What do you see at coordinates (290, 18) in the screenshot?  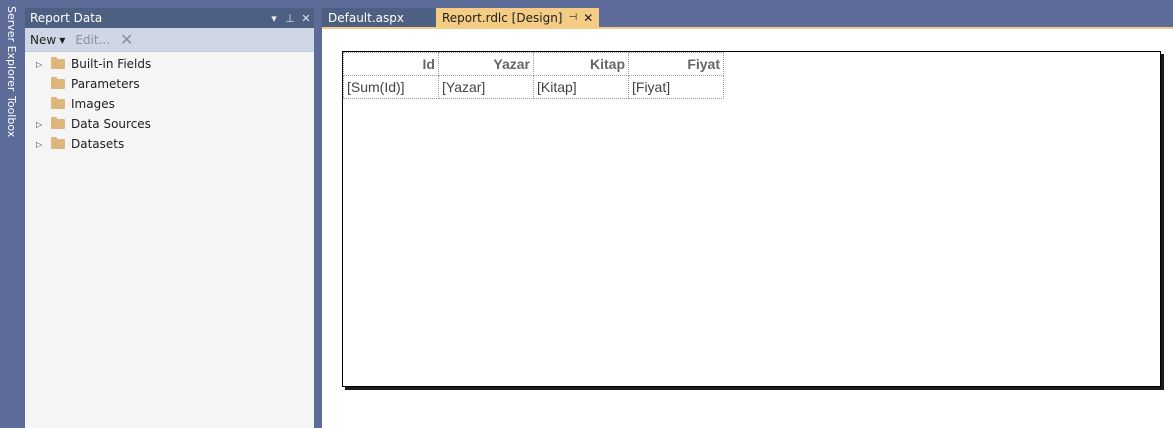 I see `pin-icon: ⊥` at bounding box center [290, 18].